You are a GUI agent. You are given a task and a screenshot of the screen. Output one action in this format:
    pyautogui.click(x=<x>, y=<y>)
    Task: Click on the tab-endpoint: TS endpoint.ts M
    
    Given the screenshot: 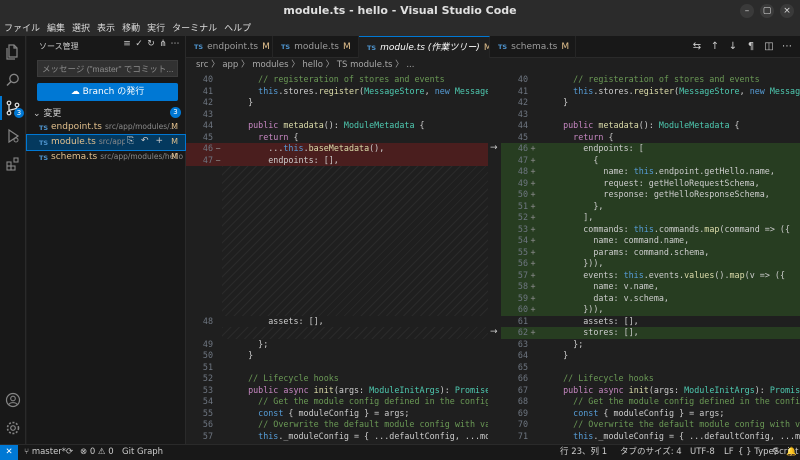 What is the action you would take?
    pyautogui.click(x=229, y=47)
    